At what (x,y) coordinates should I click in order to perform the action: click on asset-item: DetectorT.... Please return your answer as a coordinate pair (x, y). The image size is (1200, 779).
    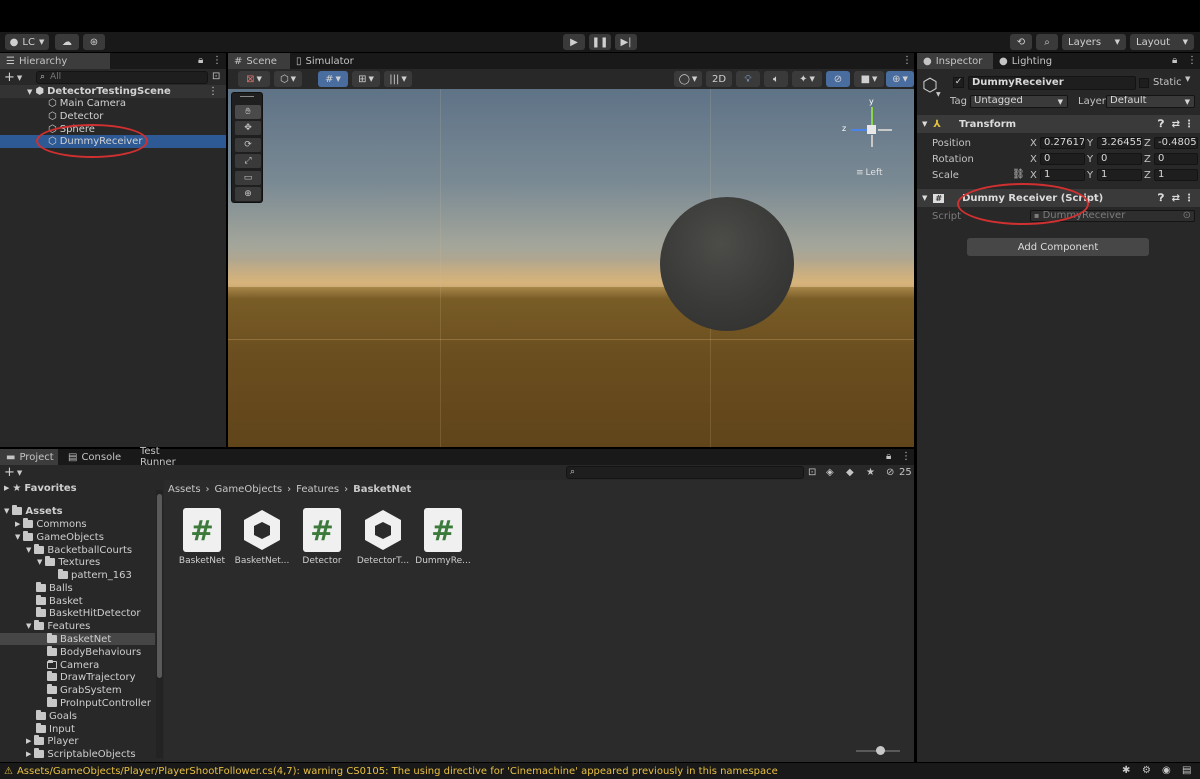
    Looking at the image, I should click on (383, 537).